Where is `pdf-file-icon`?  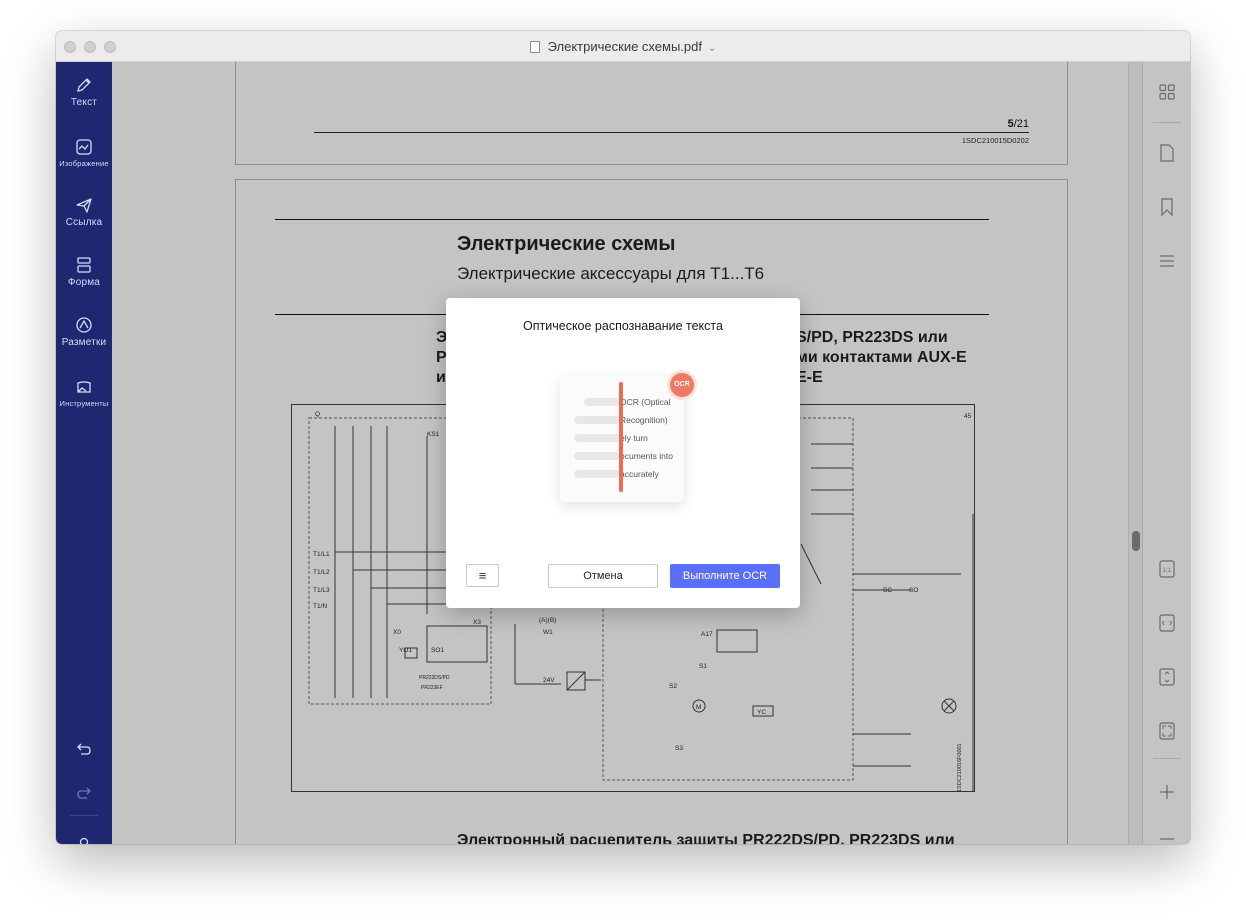
pdf-file-icon is located at coordinates (534, 47).